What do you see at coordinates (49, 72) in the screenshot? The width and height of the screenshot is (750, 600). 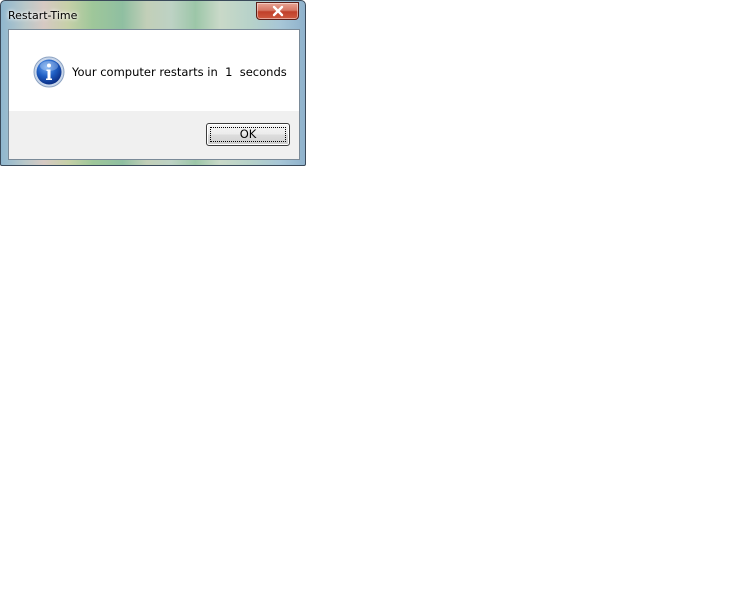 I see `info-icon` at bounding box center [49, 72].